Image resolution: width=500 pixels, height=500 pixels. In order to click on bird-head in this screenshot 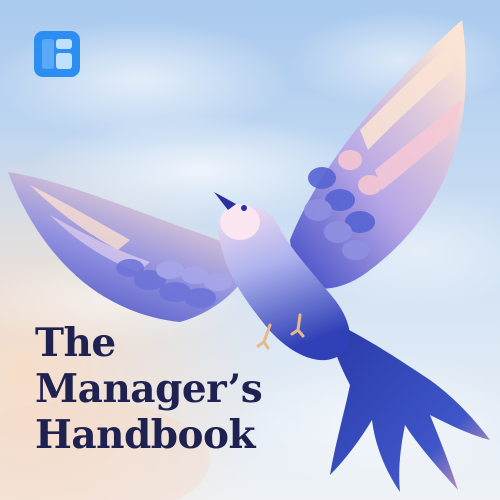, I will do `click(240, 222)`.